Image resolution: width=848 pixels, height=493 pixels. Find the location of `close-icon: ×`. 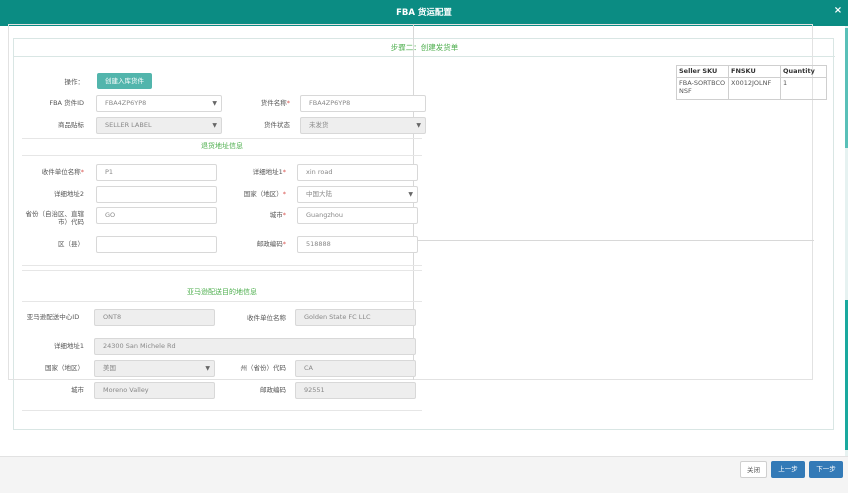

close-icon: × is located at coordinates (838, 11).